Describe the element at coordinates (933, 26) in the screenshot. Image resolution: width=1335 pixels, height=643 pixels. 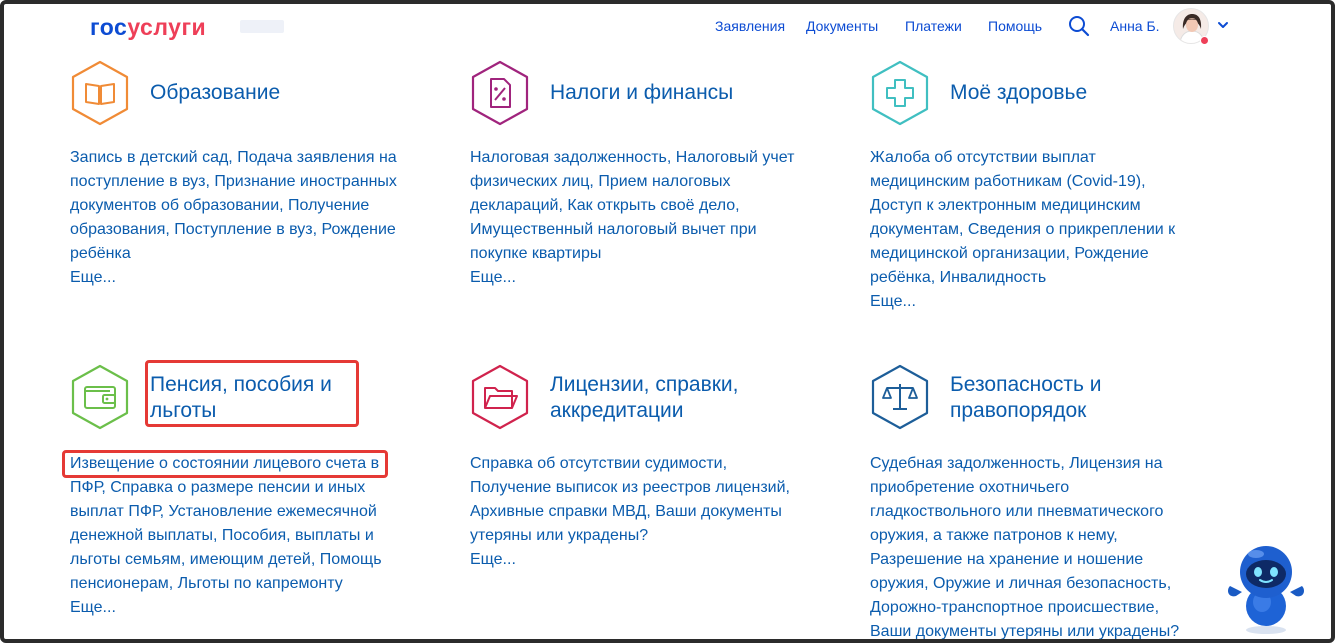
I see `nav-payments: Платежи` at that location.